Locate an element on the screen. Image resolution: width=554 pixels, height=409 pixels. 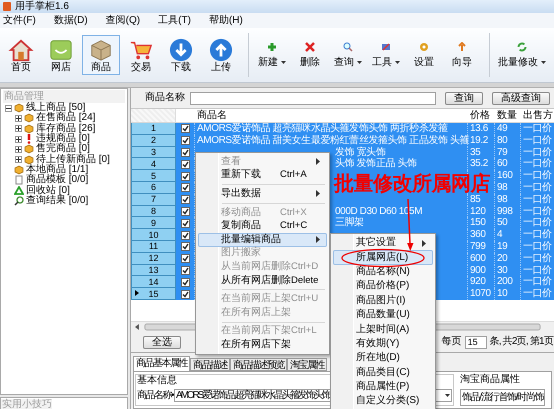
per-page-label: 每页 is located at coordinates (452, 342).